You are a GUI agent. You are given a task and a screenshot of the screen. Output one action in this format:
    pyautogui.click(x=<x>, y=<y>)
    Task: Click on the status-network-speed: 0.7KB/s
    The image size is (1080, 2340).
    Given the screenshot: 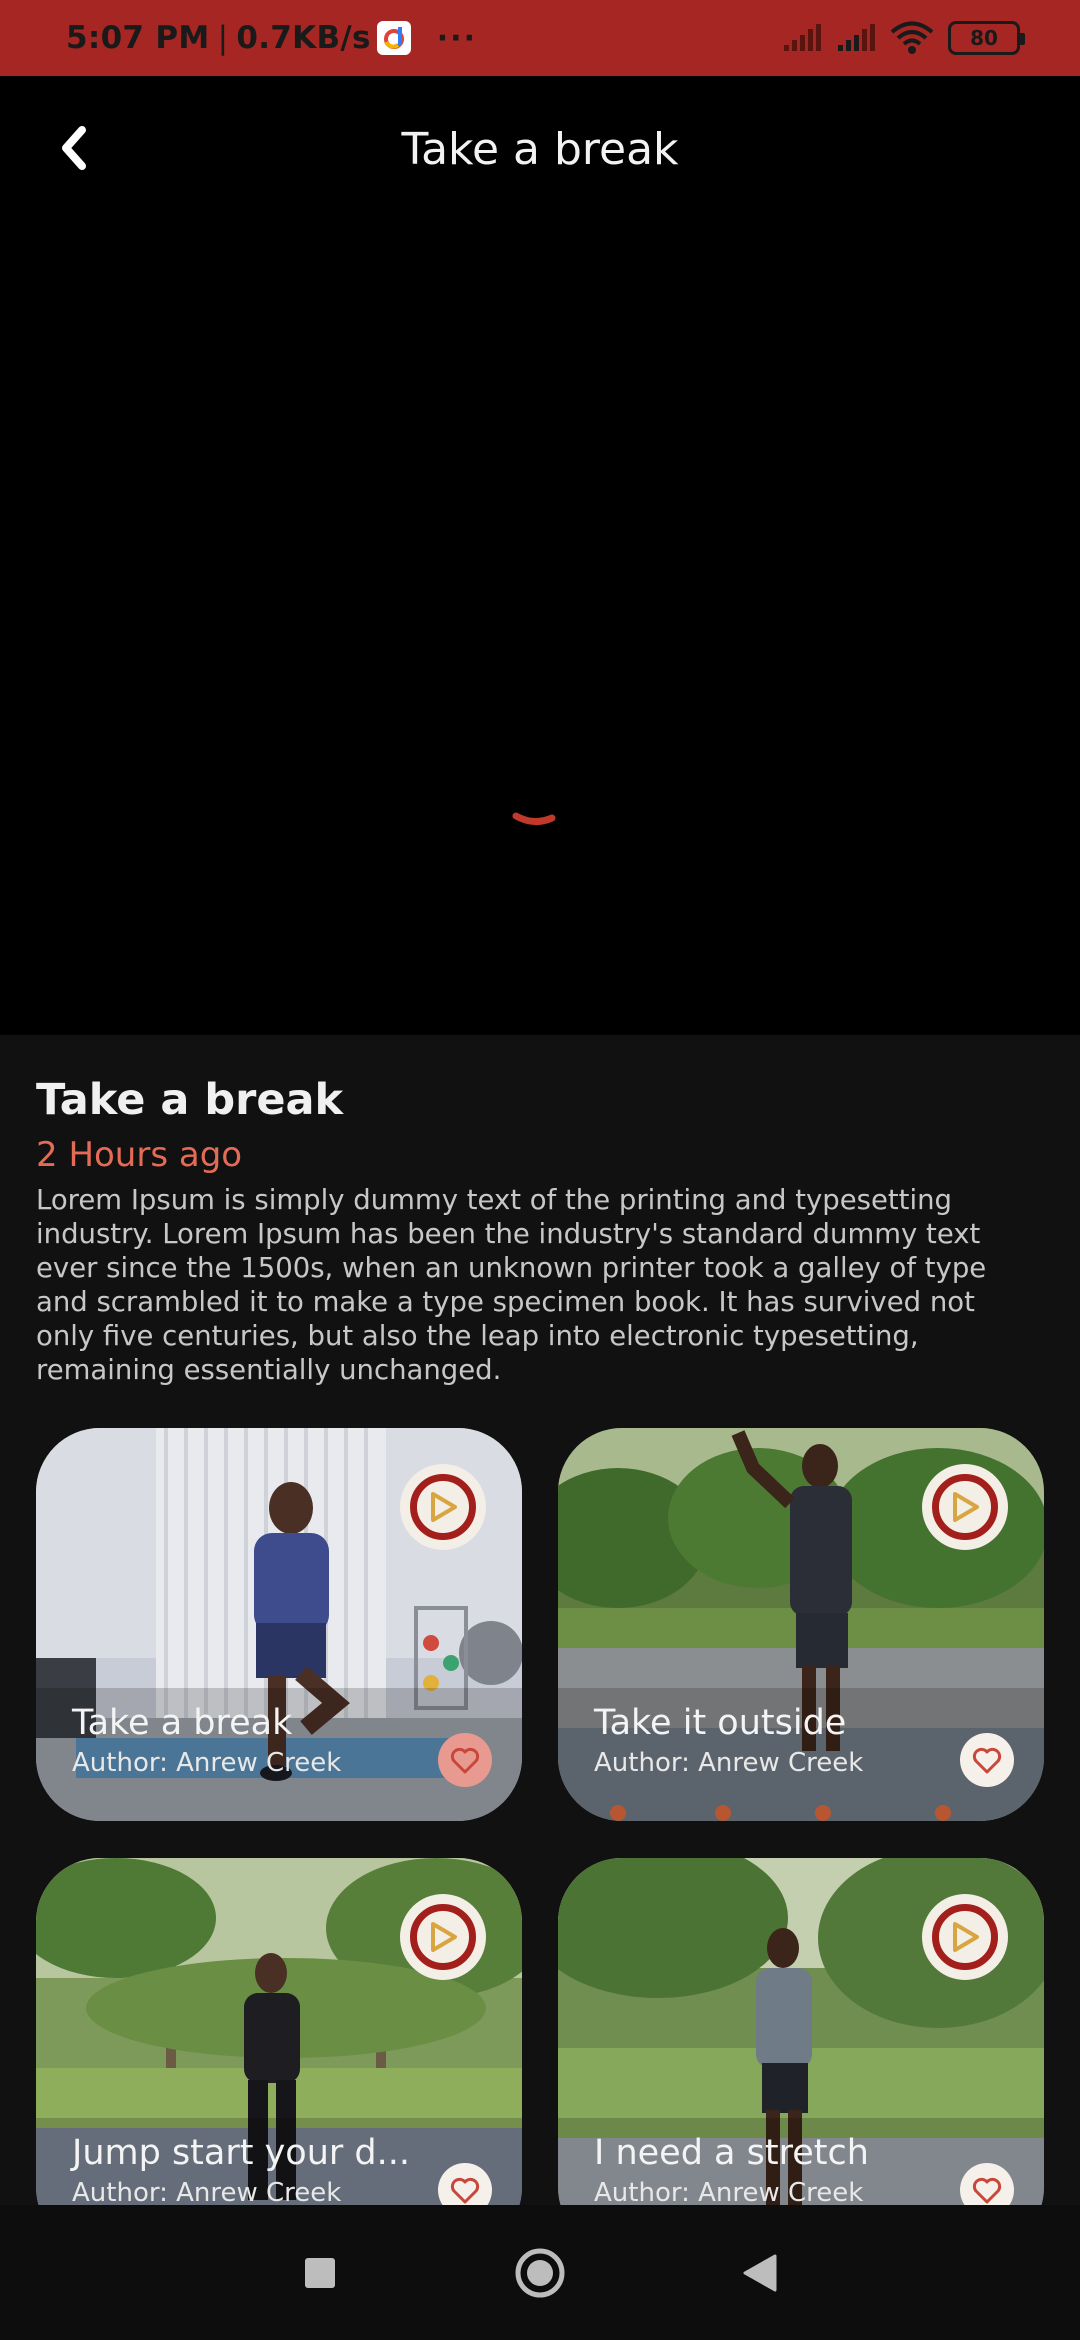 What is the action you would take?
    pyautogui.click(x=303, y=38)
    